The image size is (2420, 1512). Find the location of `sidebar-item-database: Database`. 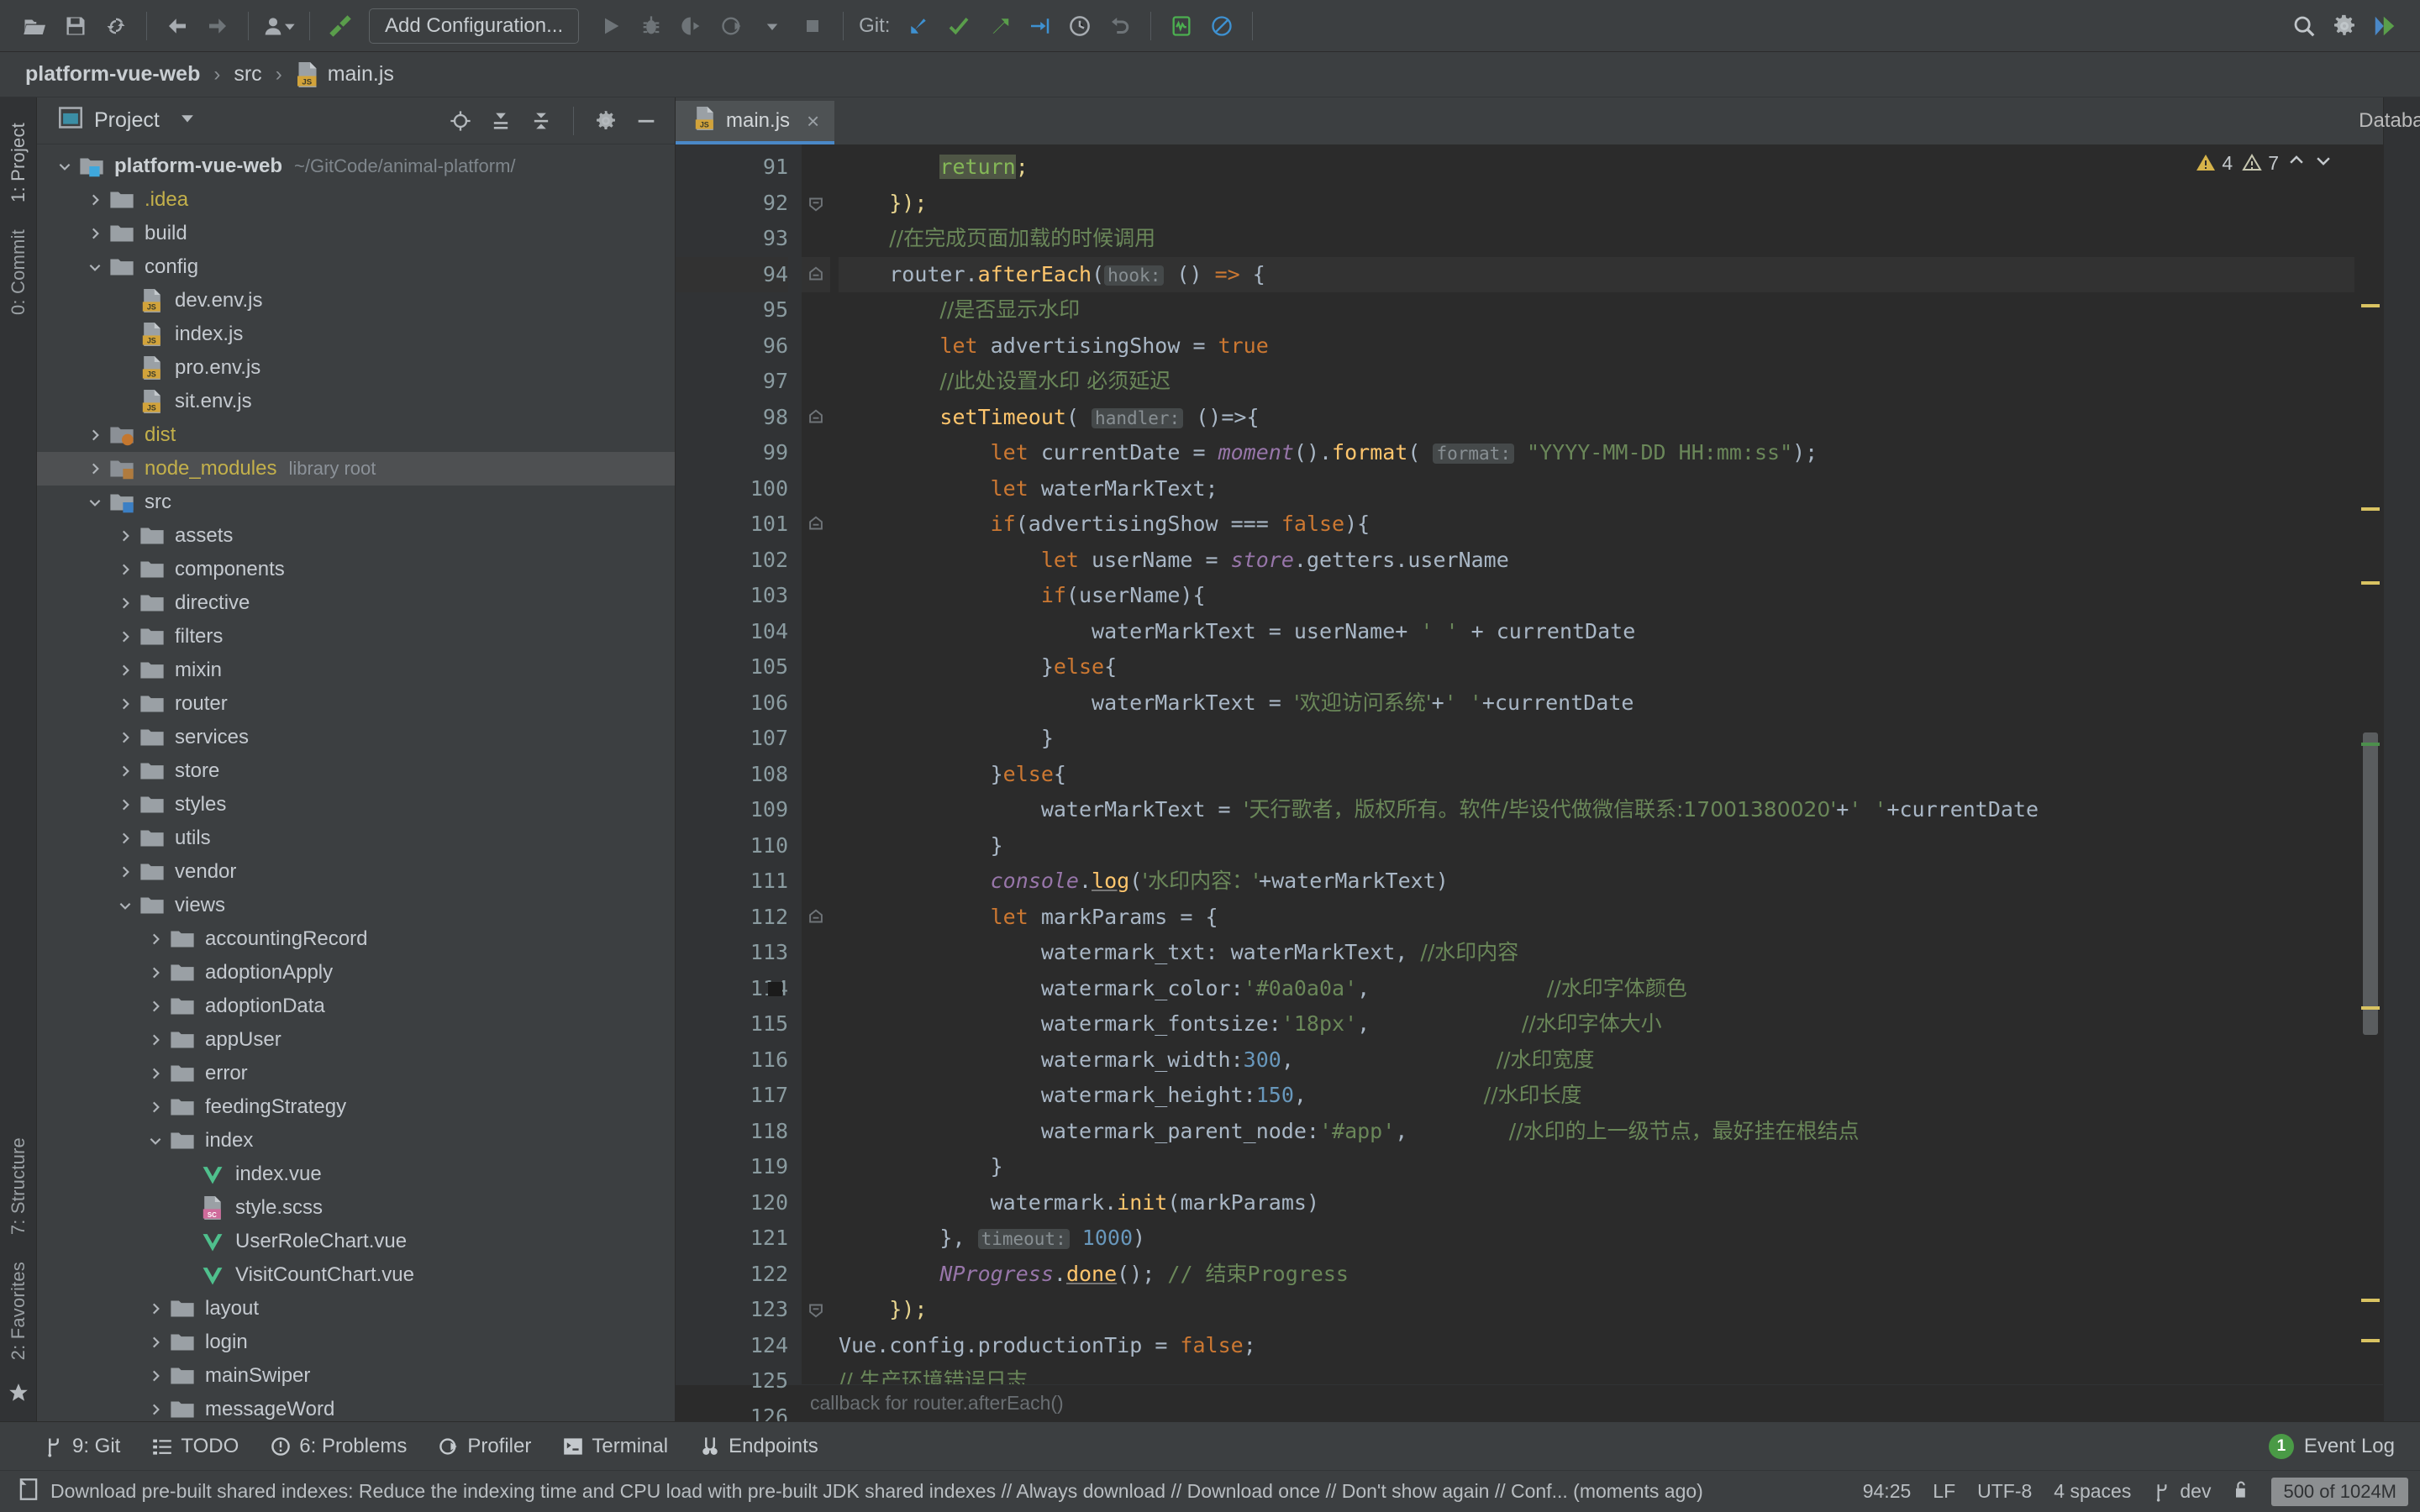

sidebar-item-database: Database is located at coordinates (2390, 121).